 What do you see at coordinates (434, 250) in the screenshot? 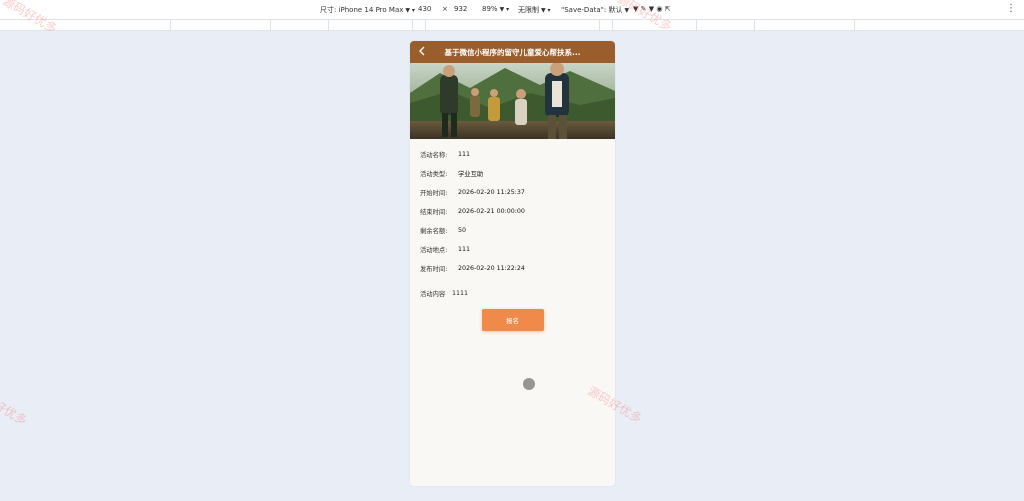
I see `detail-label: 活动地点:` at bounding box center [434, 250].